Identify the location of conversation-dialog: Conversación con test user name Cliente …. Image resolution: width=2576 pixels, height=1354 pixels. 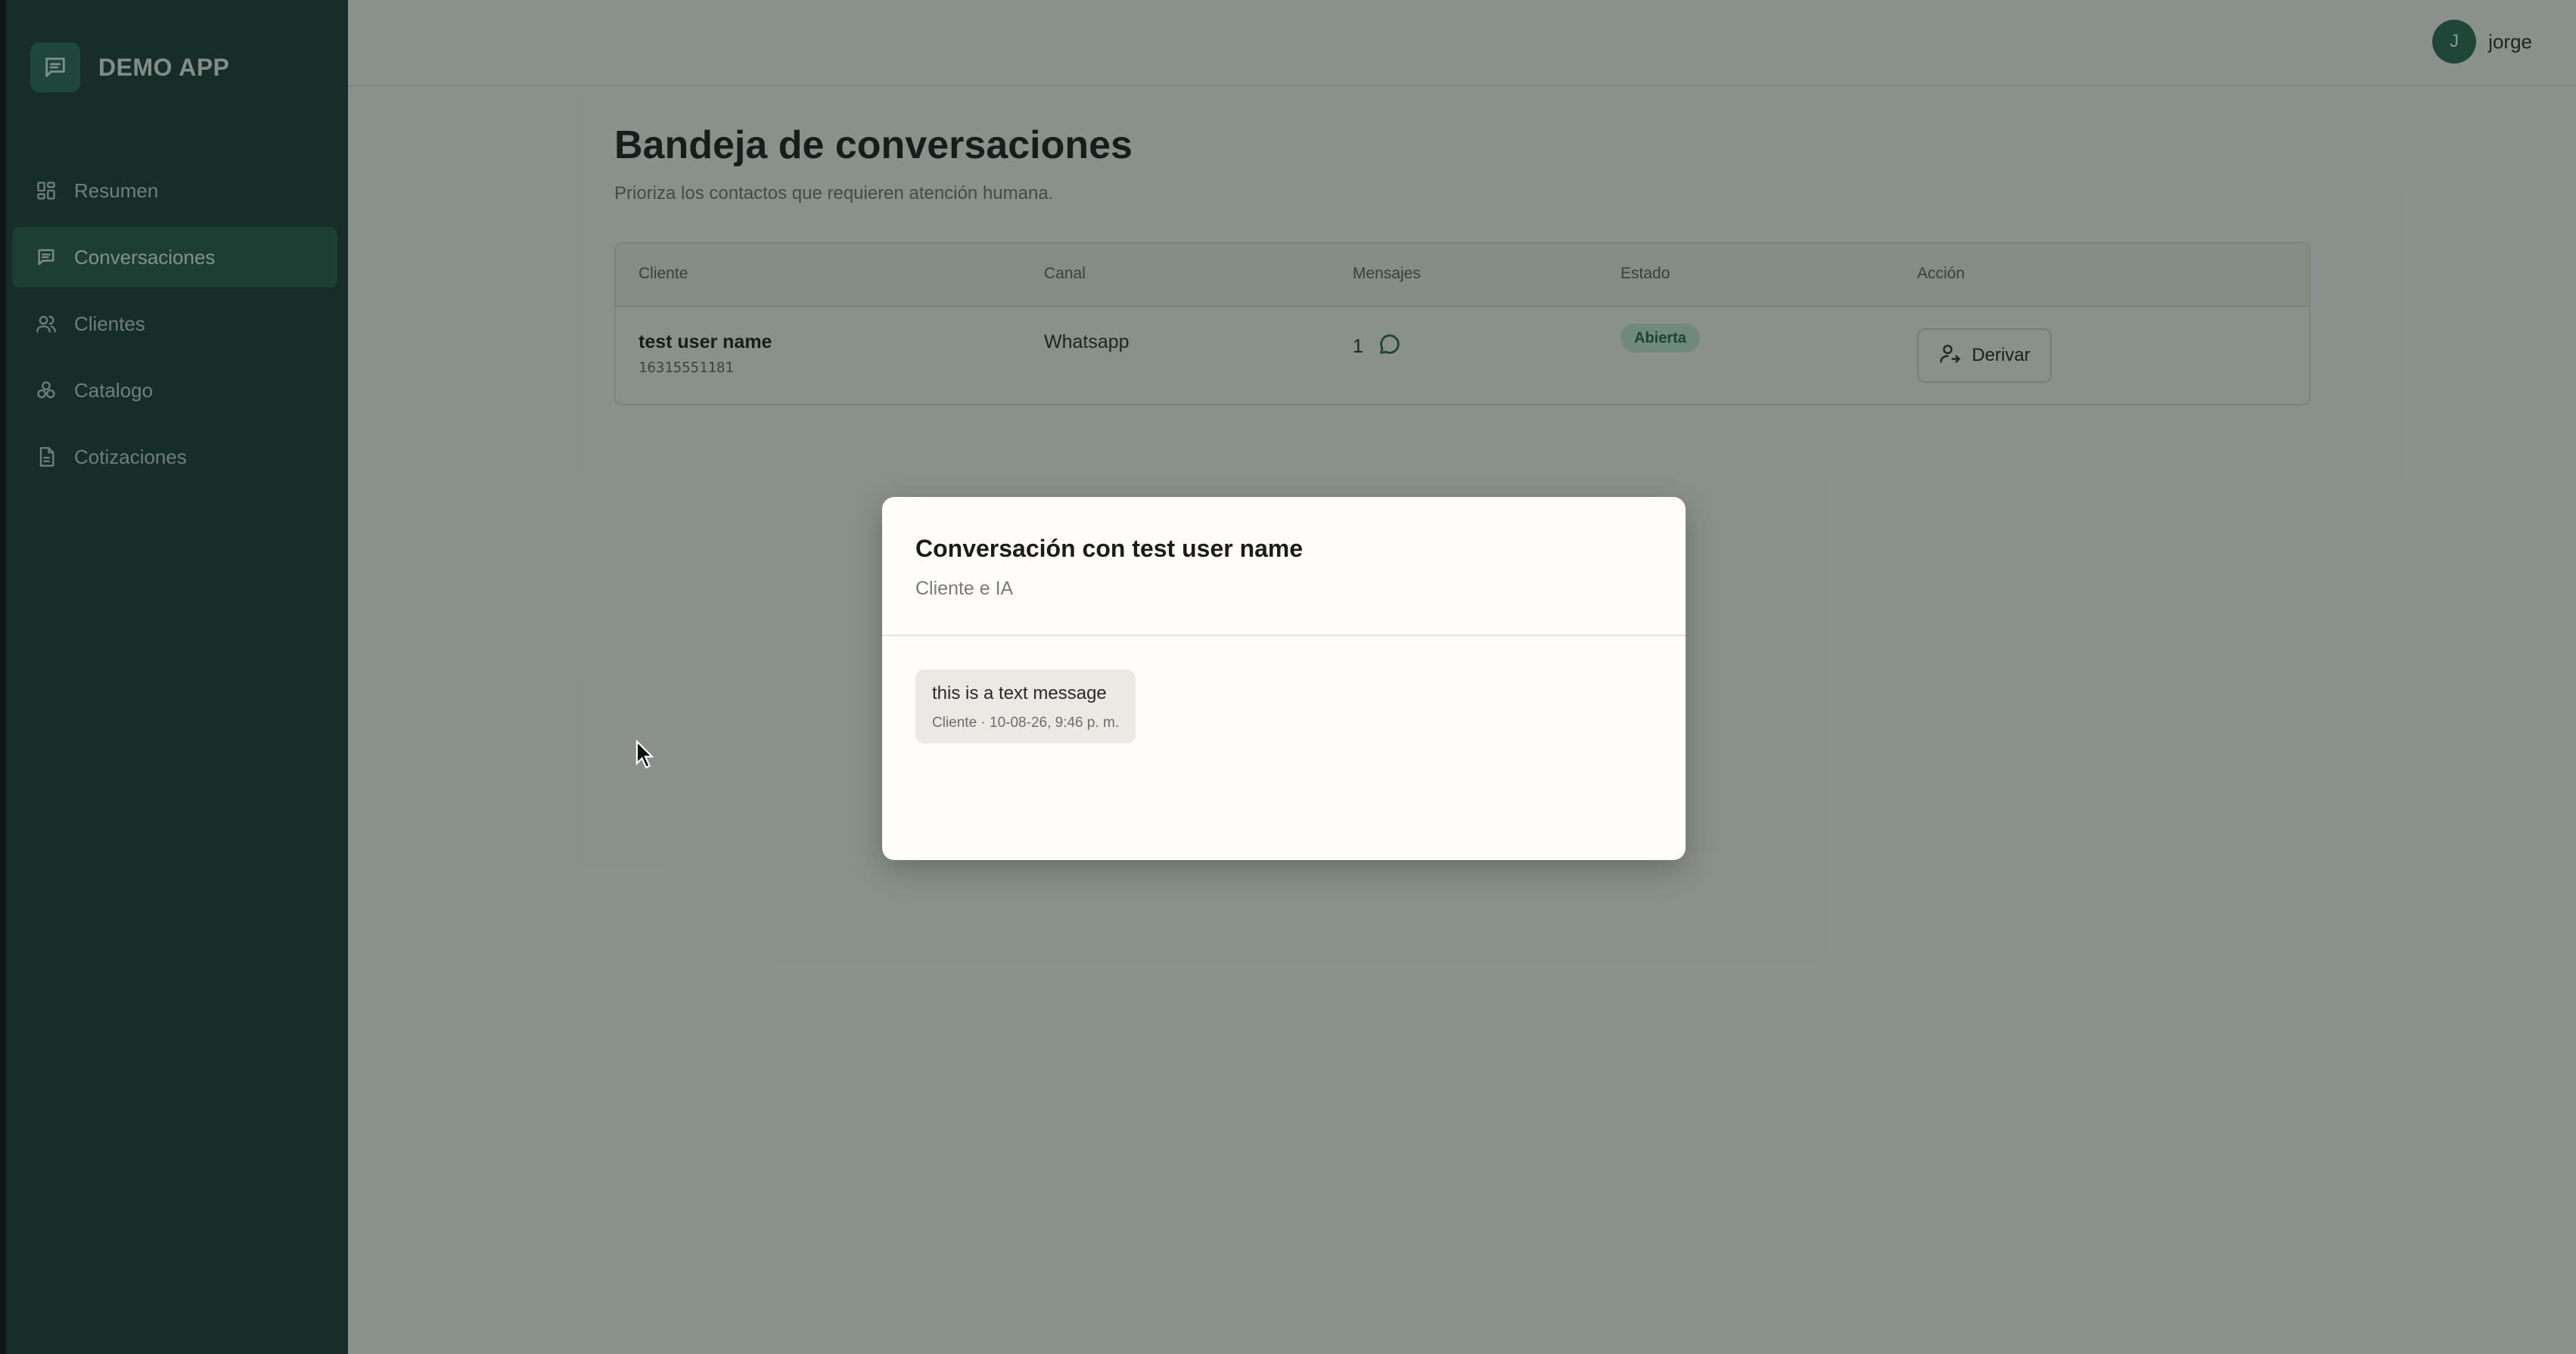
(1284, 679).